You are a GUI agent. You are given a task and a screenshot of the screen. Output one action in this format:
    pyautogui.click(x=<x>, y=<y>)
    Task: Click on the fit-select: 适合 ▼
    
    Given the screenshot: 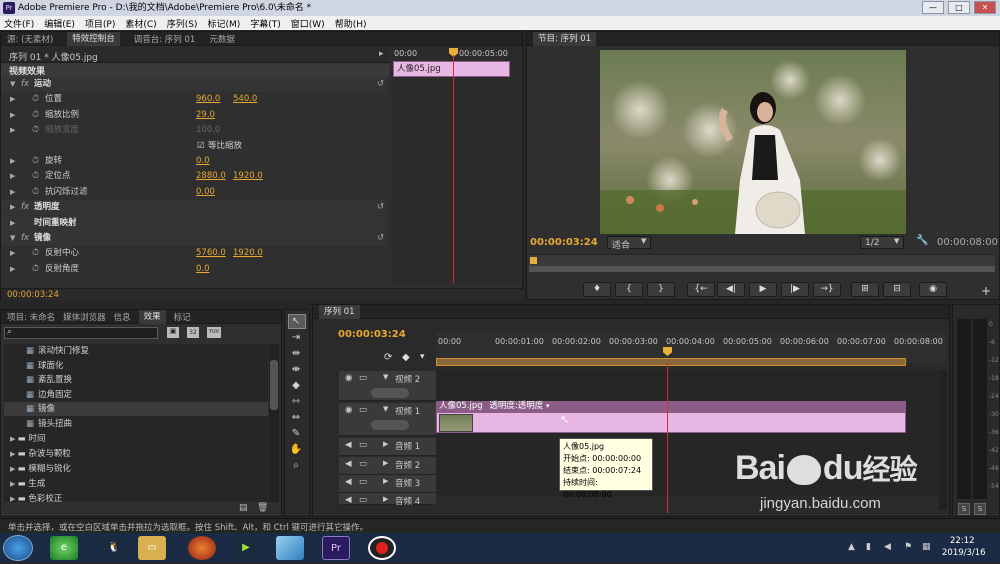 What is the action you would take?
    pyautogui.click(x=629, y=243)
    